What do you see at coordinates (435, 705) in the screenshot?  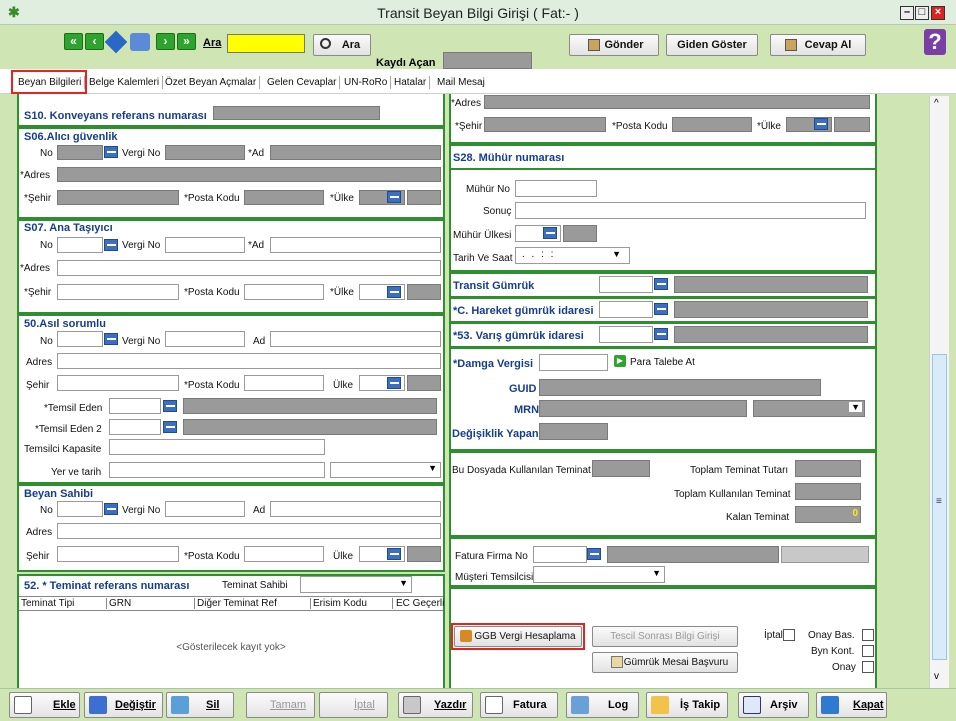 I see `yazdir-button: Yazdır` at bounding box center [435, 705].